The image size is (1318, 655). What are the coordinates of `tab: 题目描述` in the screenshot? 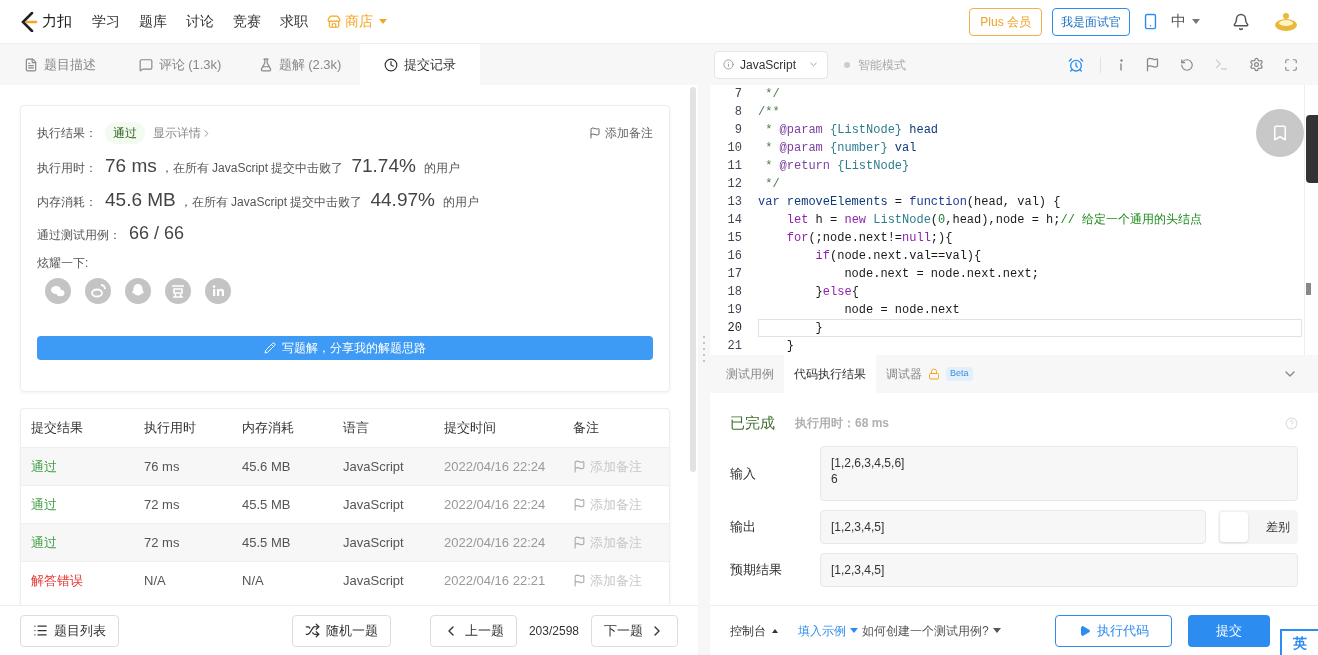 It's located at (60, 64).